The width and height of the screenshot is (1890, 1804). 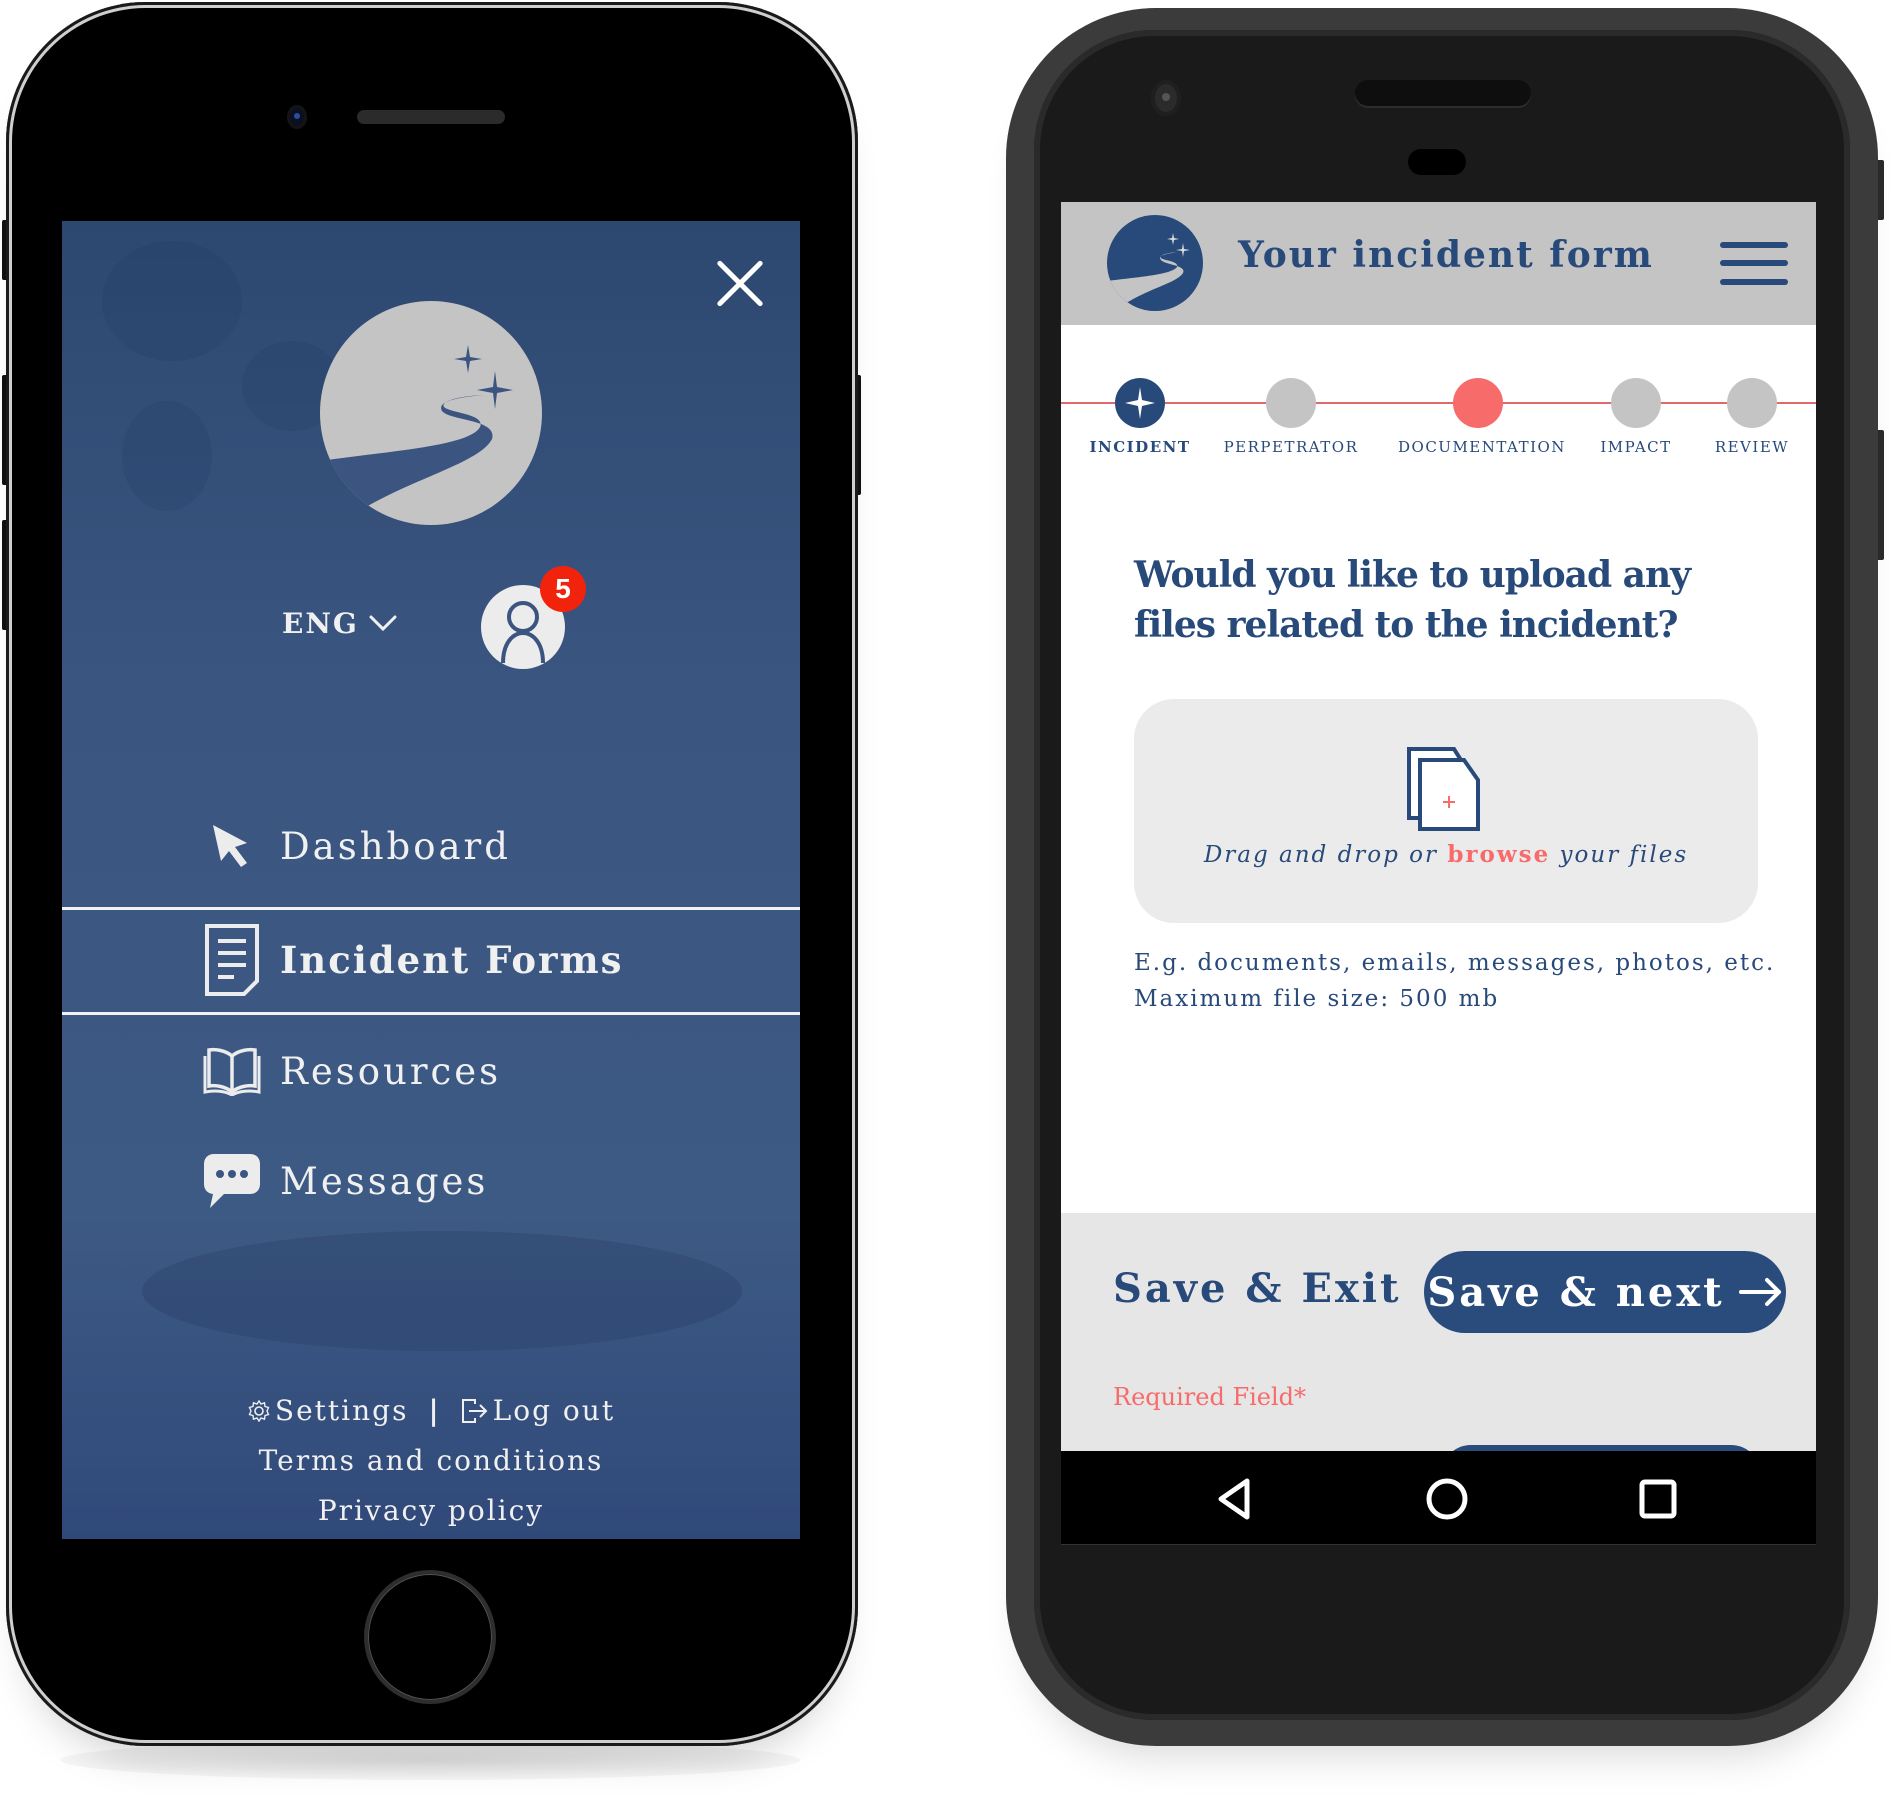 I want to click on step-label: DOCUMENTATION, so click(x=1482, y=447).